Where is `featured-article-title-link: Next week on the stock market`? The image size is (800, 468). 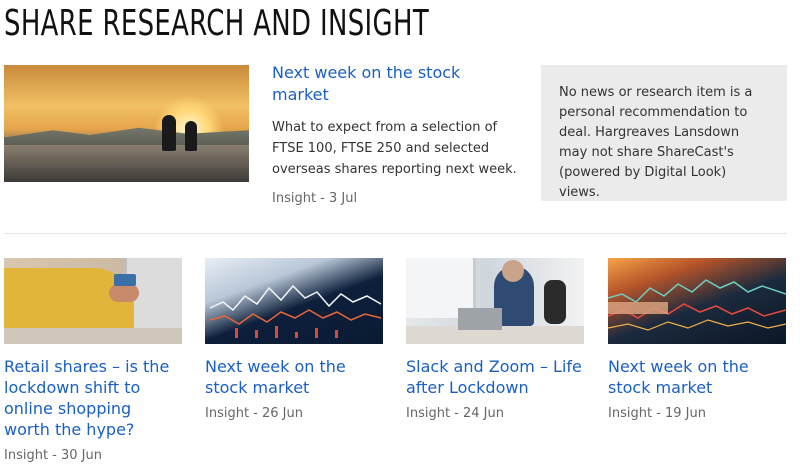
featured-article-title-link: Next week on the stock market is located at coordinates (392, 84).